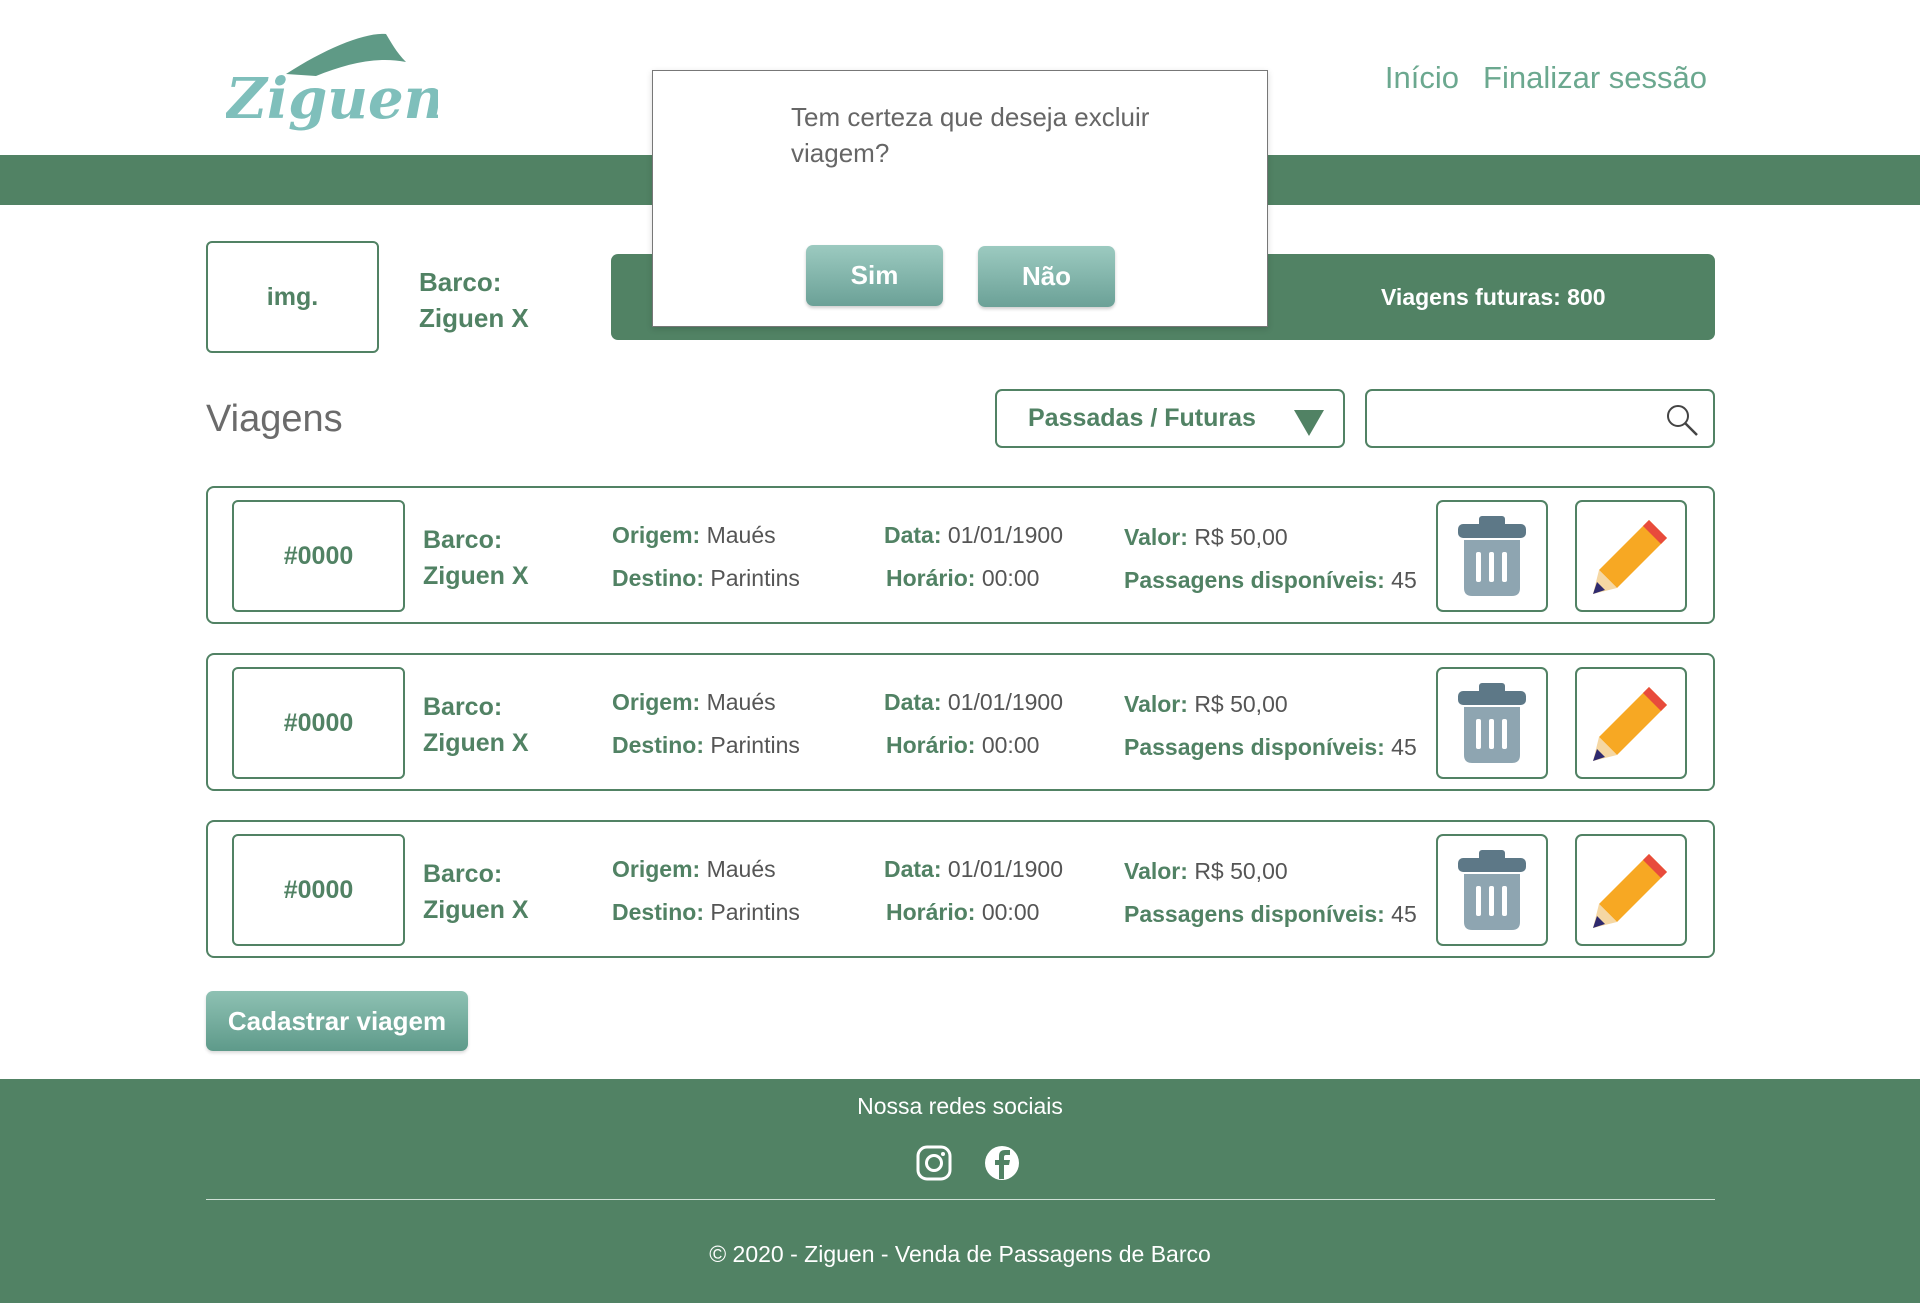 This screenshot has height=1303, width=1920. Describe the element at coordinates (1422, 78) in the screenshot. I see `nav-home-link: Início` at that location.